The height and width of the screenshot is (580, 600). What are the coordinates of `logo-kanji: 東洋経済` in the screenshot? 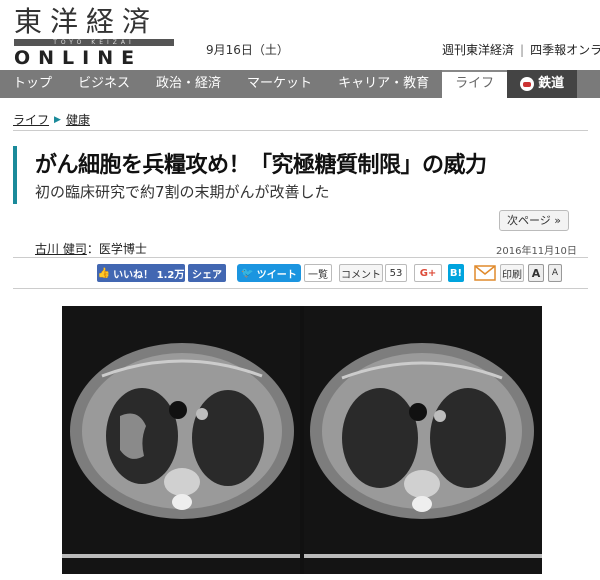 It's located at (86, 21).